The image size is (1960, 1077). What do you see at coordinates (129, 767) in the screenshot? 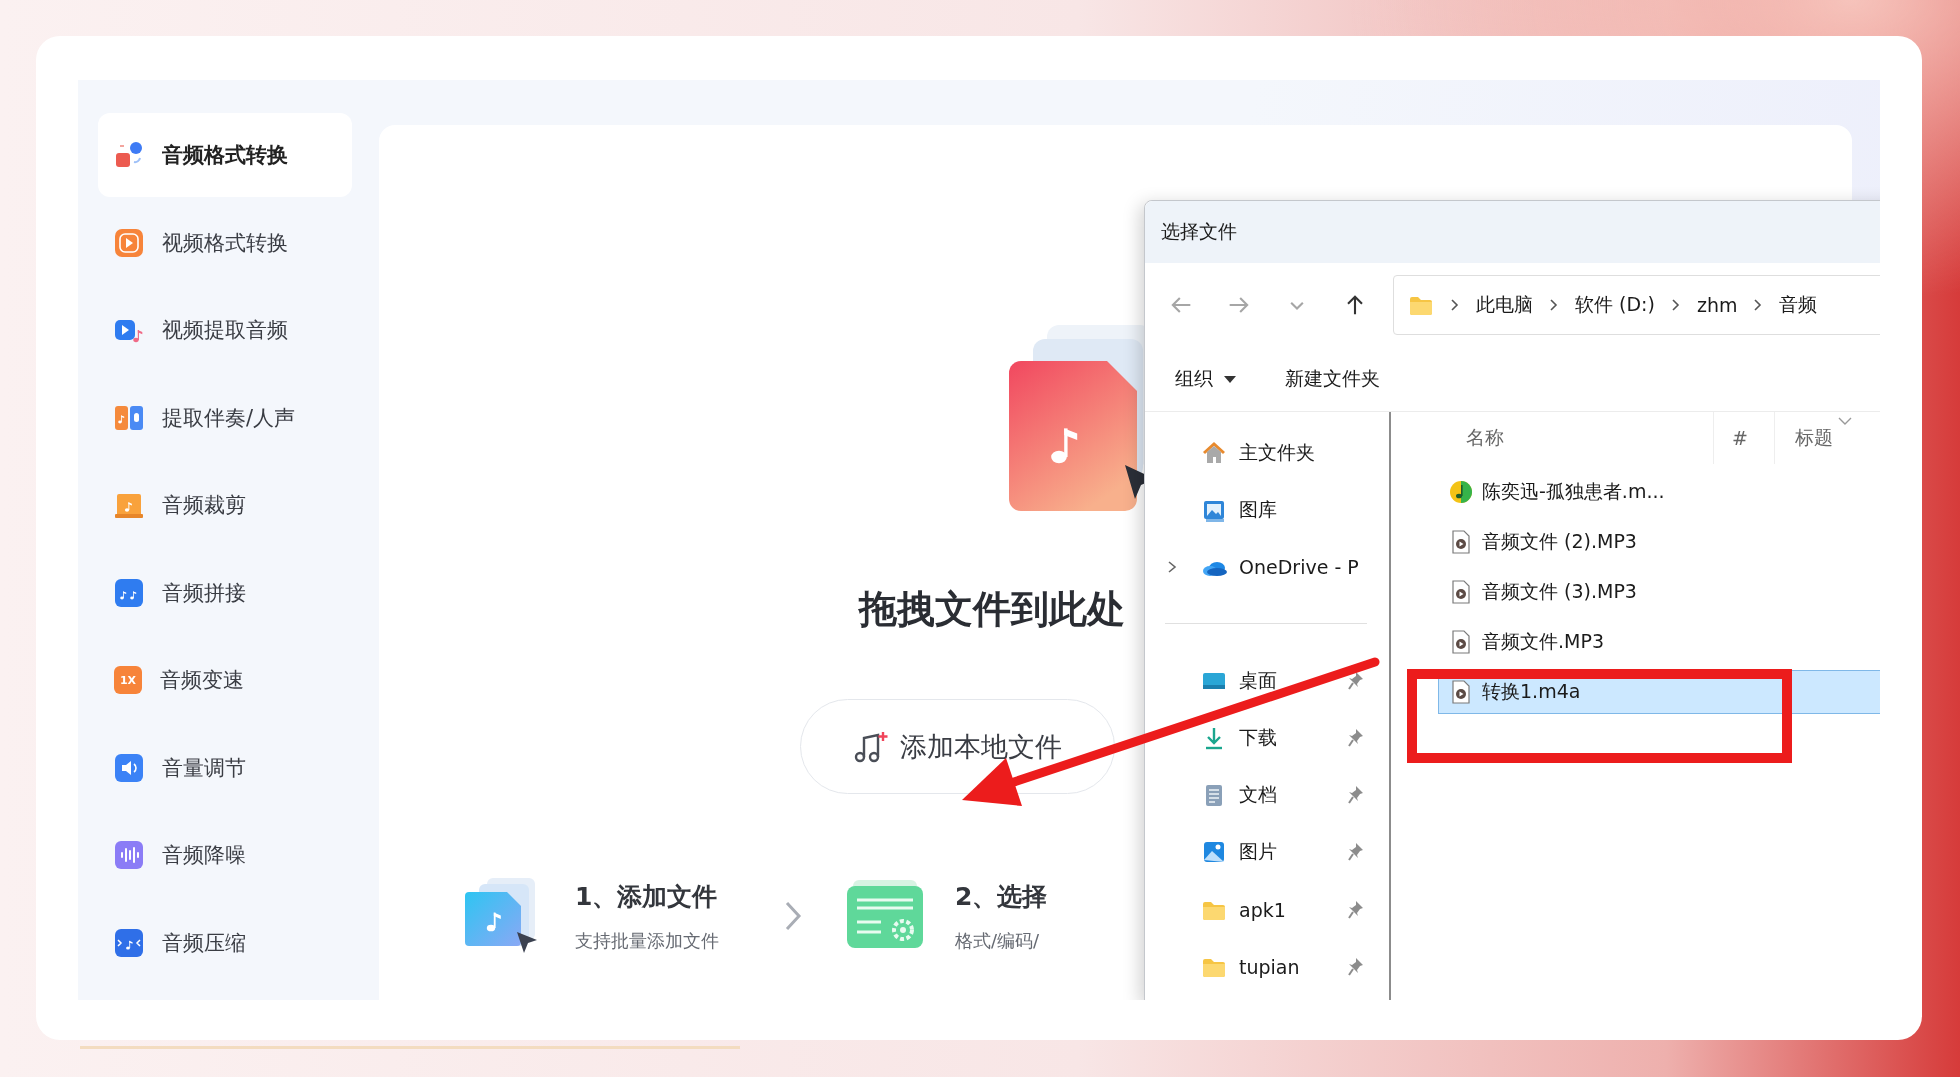
I see `speaker-icon` at bounding box center [129, 767].